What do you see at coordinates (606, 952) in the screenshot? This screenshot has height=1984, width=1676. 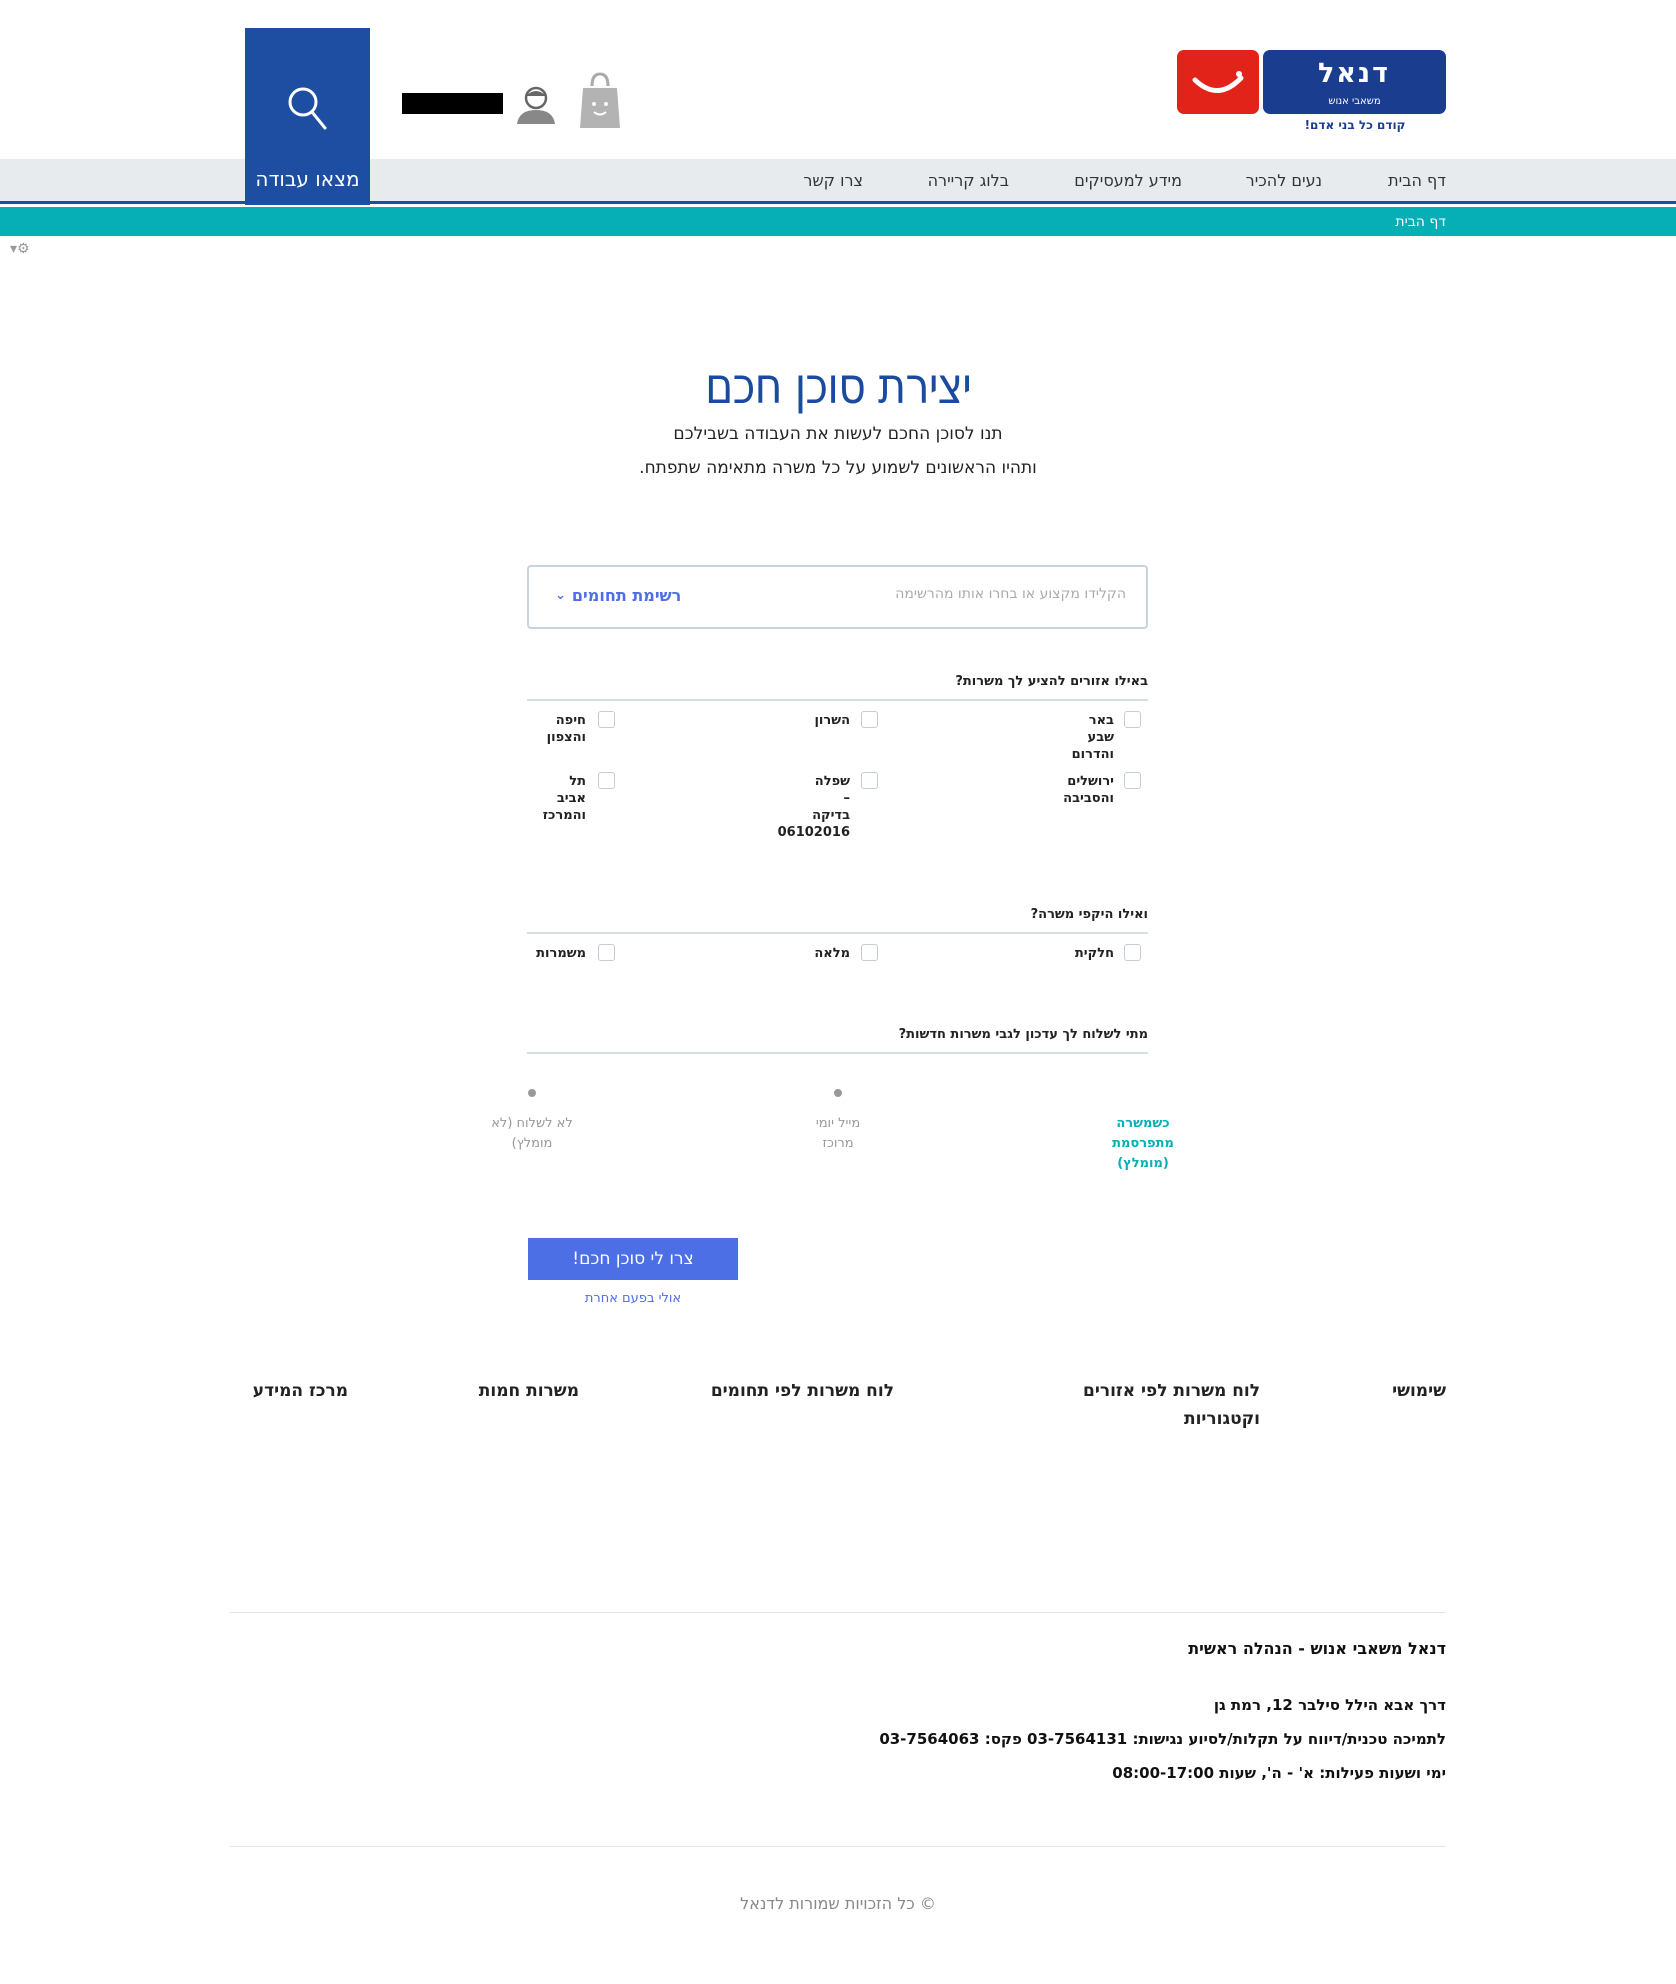 I see `scope-checkbox-shifts` at bounding box center [606, 952].